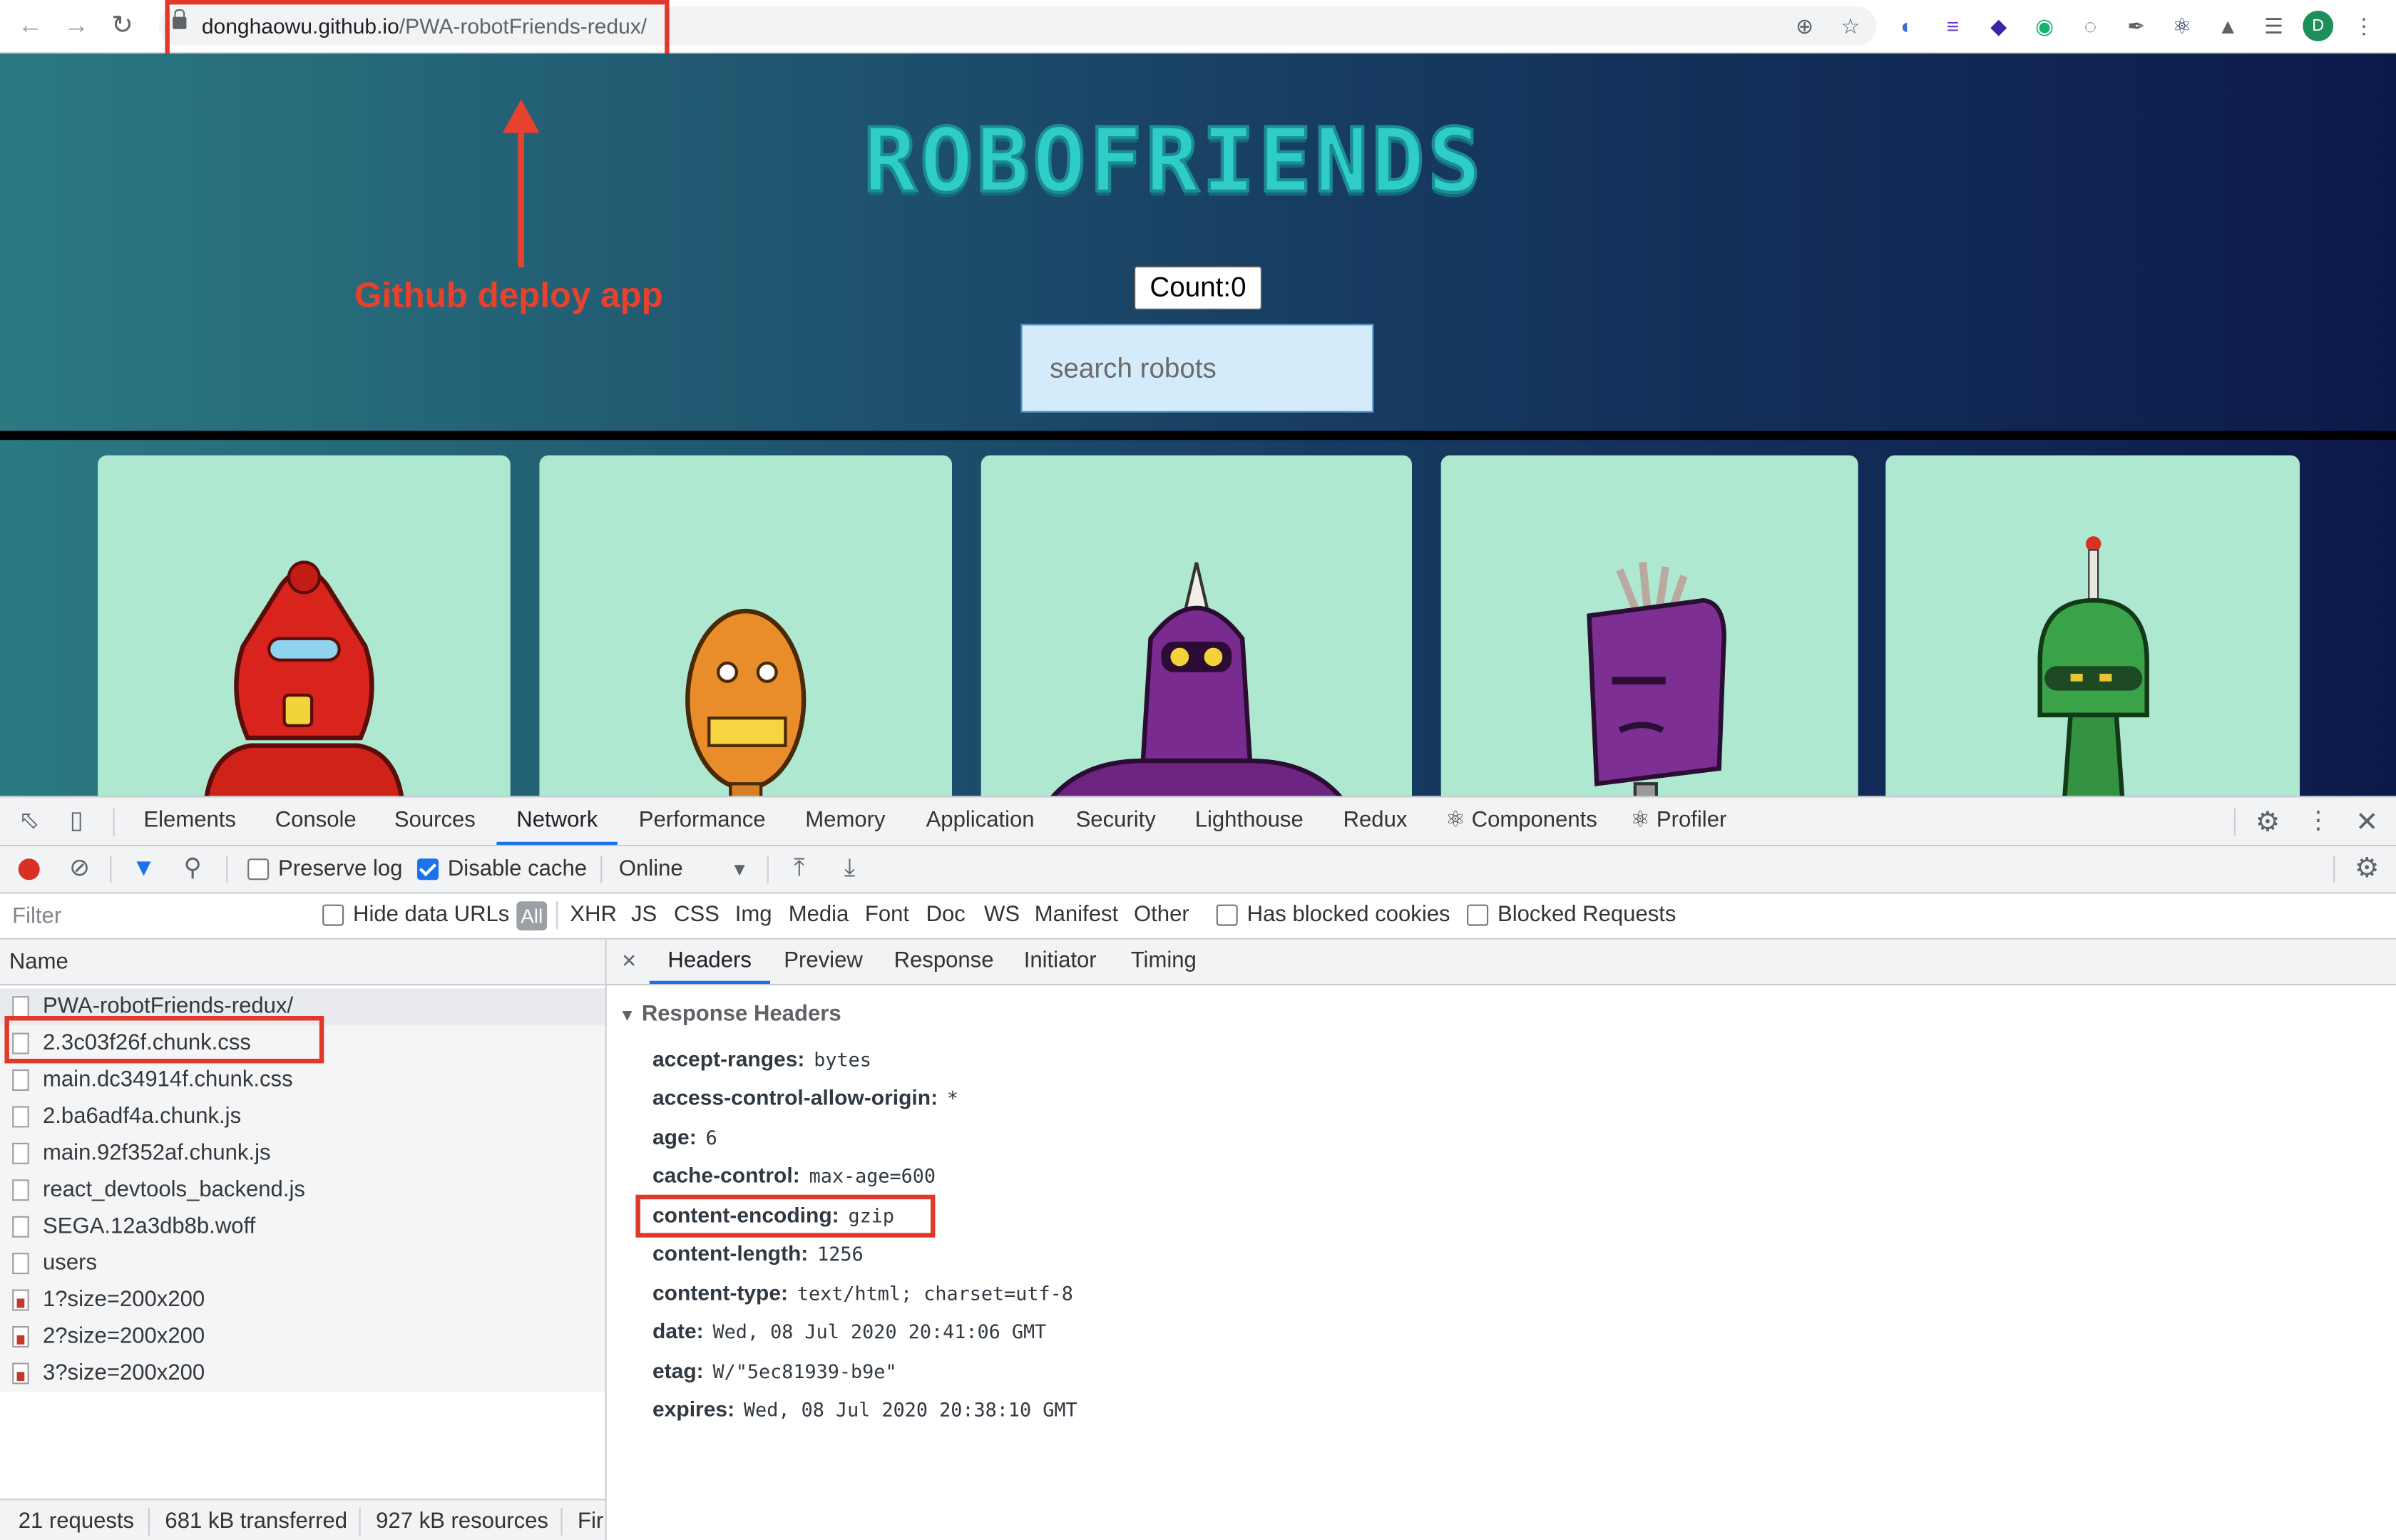 The width and height of the screenshot is (2396, 1540). Describe the element at coordinates (143, 869) in the screenshot. I see `filter-funnel-icon: ▼` at that location.